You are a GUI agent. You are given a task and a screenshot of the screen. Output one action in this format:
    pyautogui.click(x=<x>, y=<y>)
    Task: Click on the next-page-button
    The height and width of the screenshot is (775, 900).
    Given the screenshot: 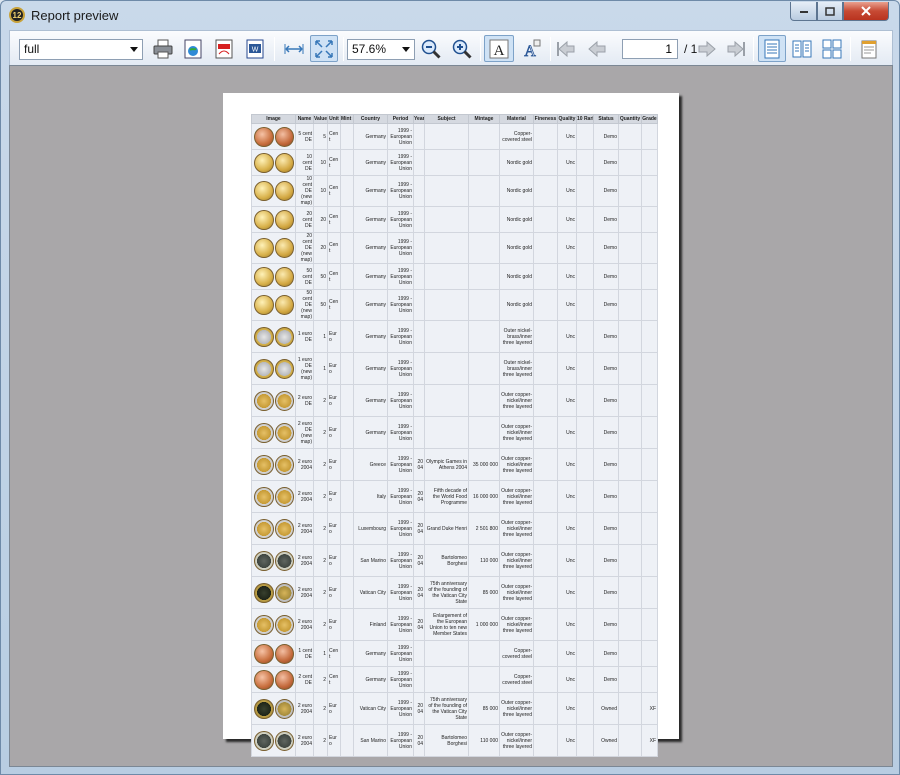 What is the action you would take?
    pyautogui.click(x=707, y=48)
    